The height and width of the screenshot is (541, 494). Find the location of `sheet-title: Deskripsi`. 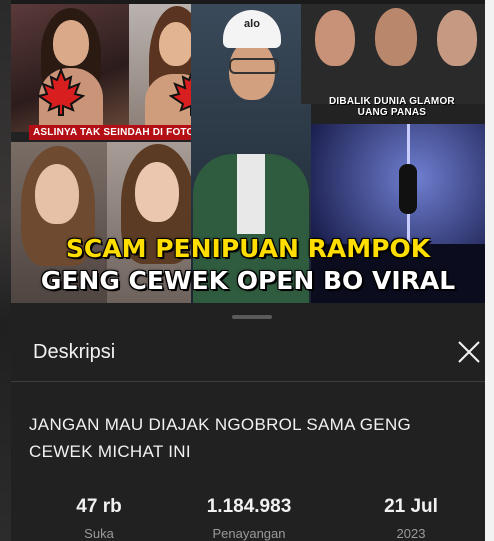

sheet-title: Deskripsi is located at coordinates (74, 352).